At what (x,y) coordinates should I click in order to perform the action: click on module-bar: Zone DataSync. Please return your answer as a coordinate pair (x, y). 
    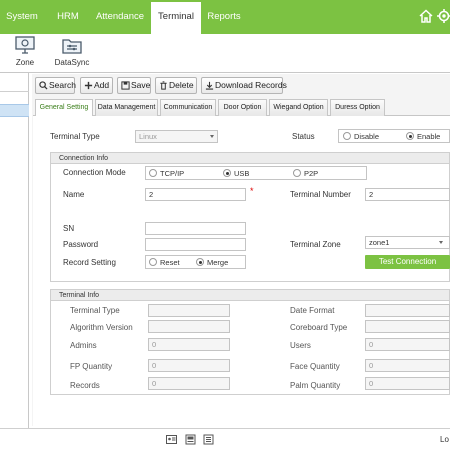
    Looking at the image, I should click on (225, 53).